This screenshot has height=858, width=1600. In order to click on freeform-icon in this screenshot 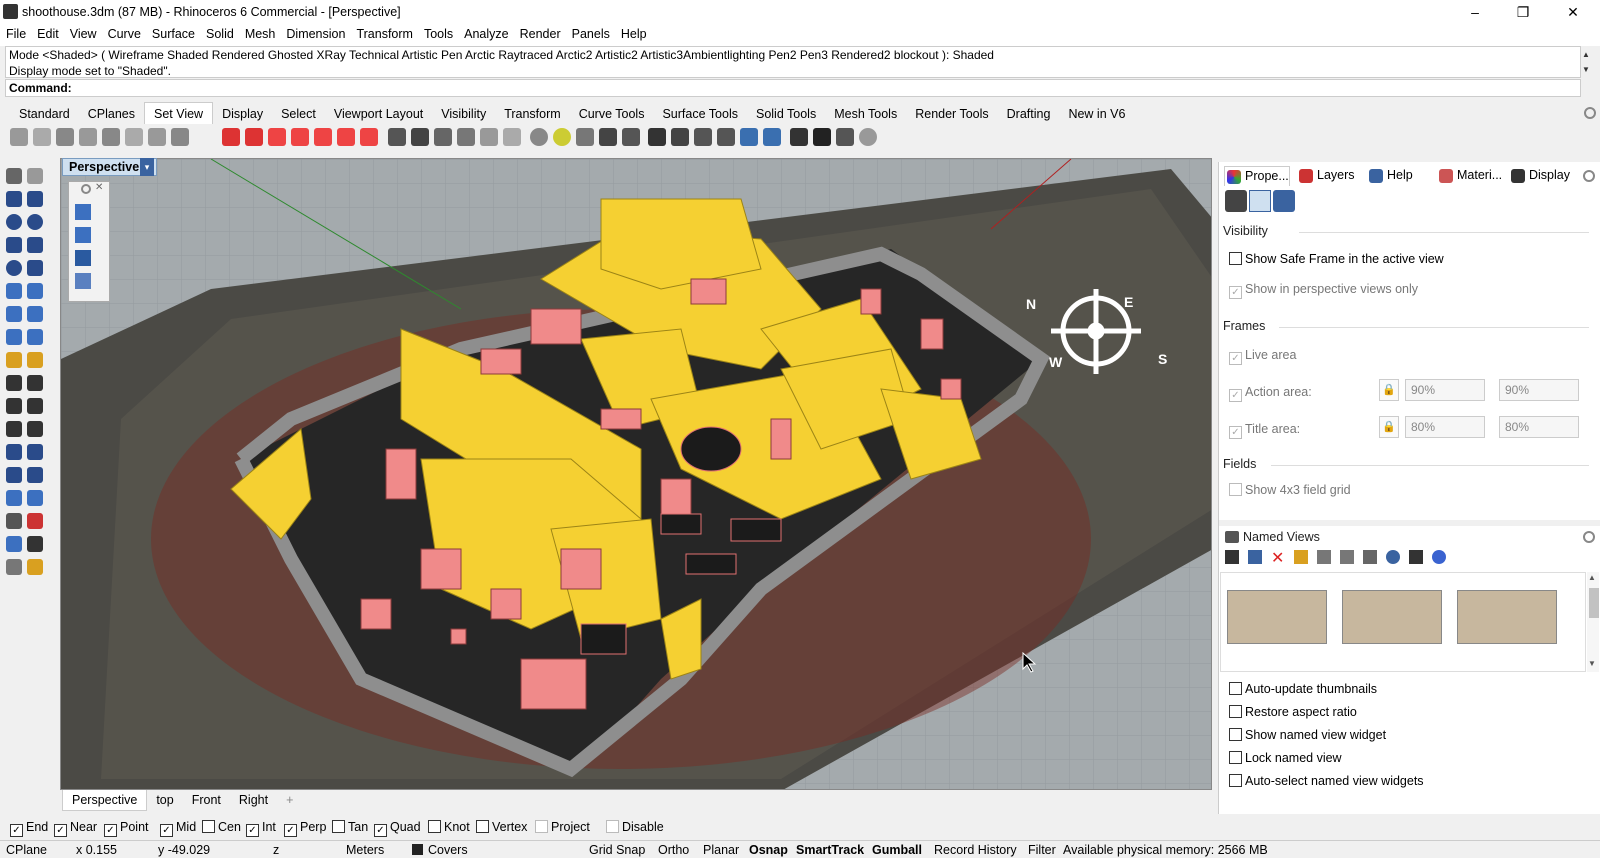, I will do `click(35, 268)`.